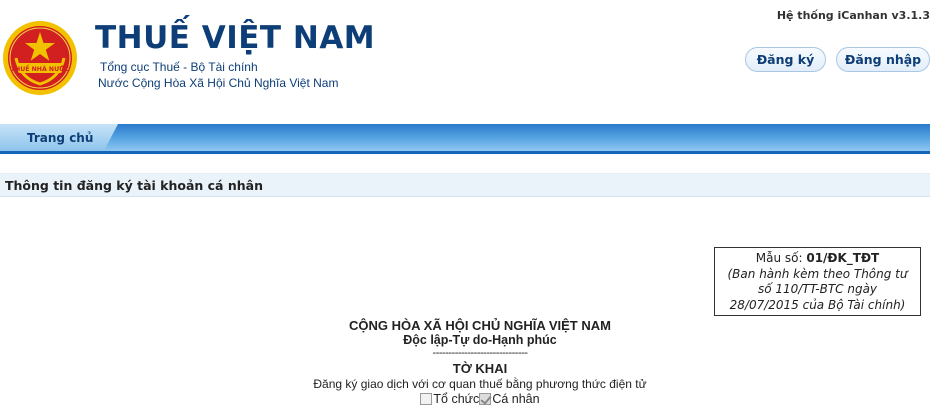 This screenshot has width=930, height=419. I want to click on republic-heading: CỘNG HÒA XÃ HỘI CHỦ NGHĨA VIỆT NAM, so click(480, 325).